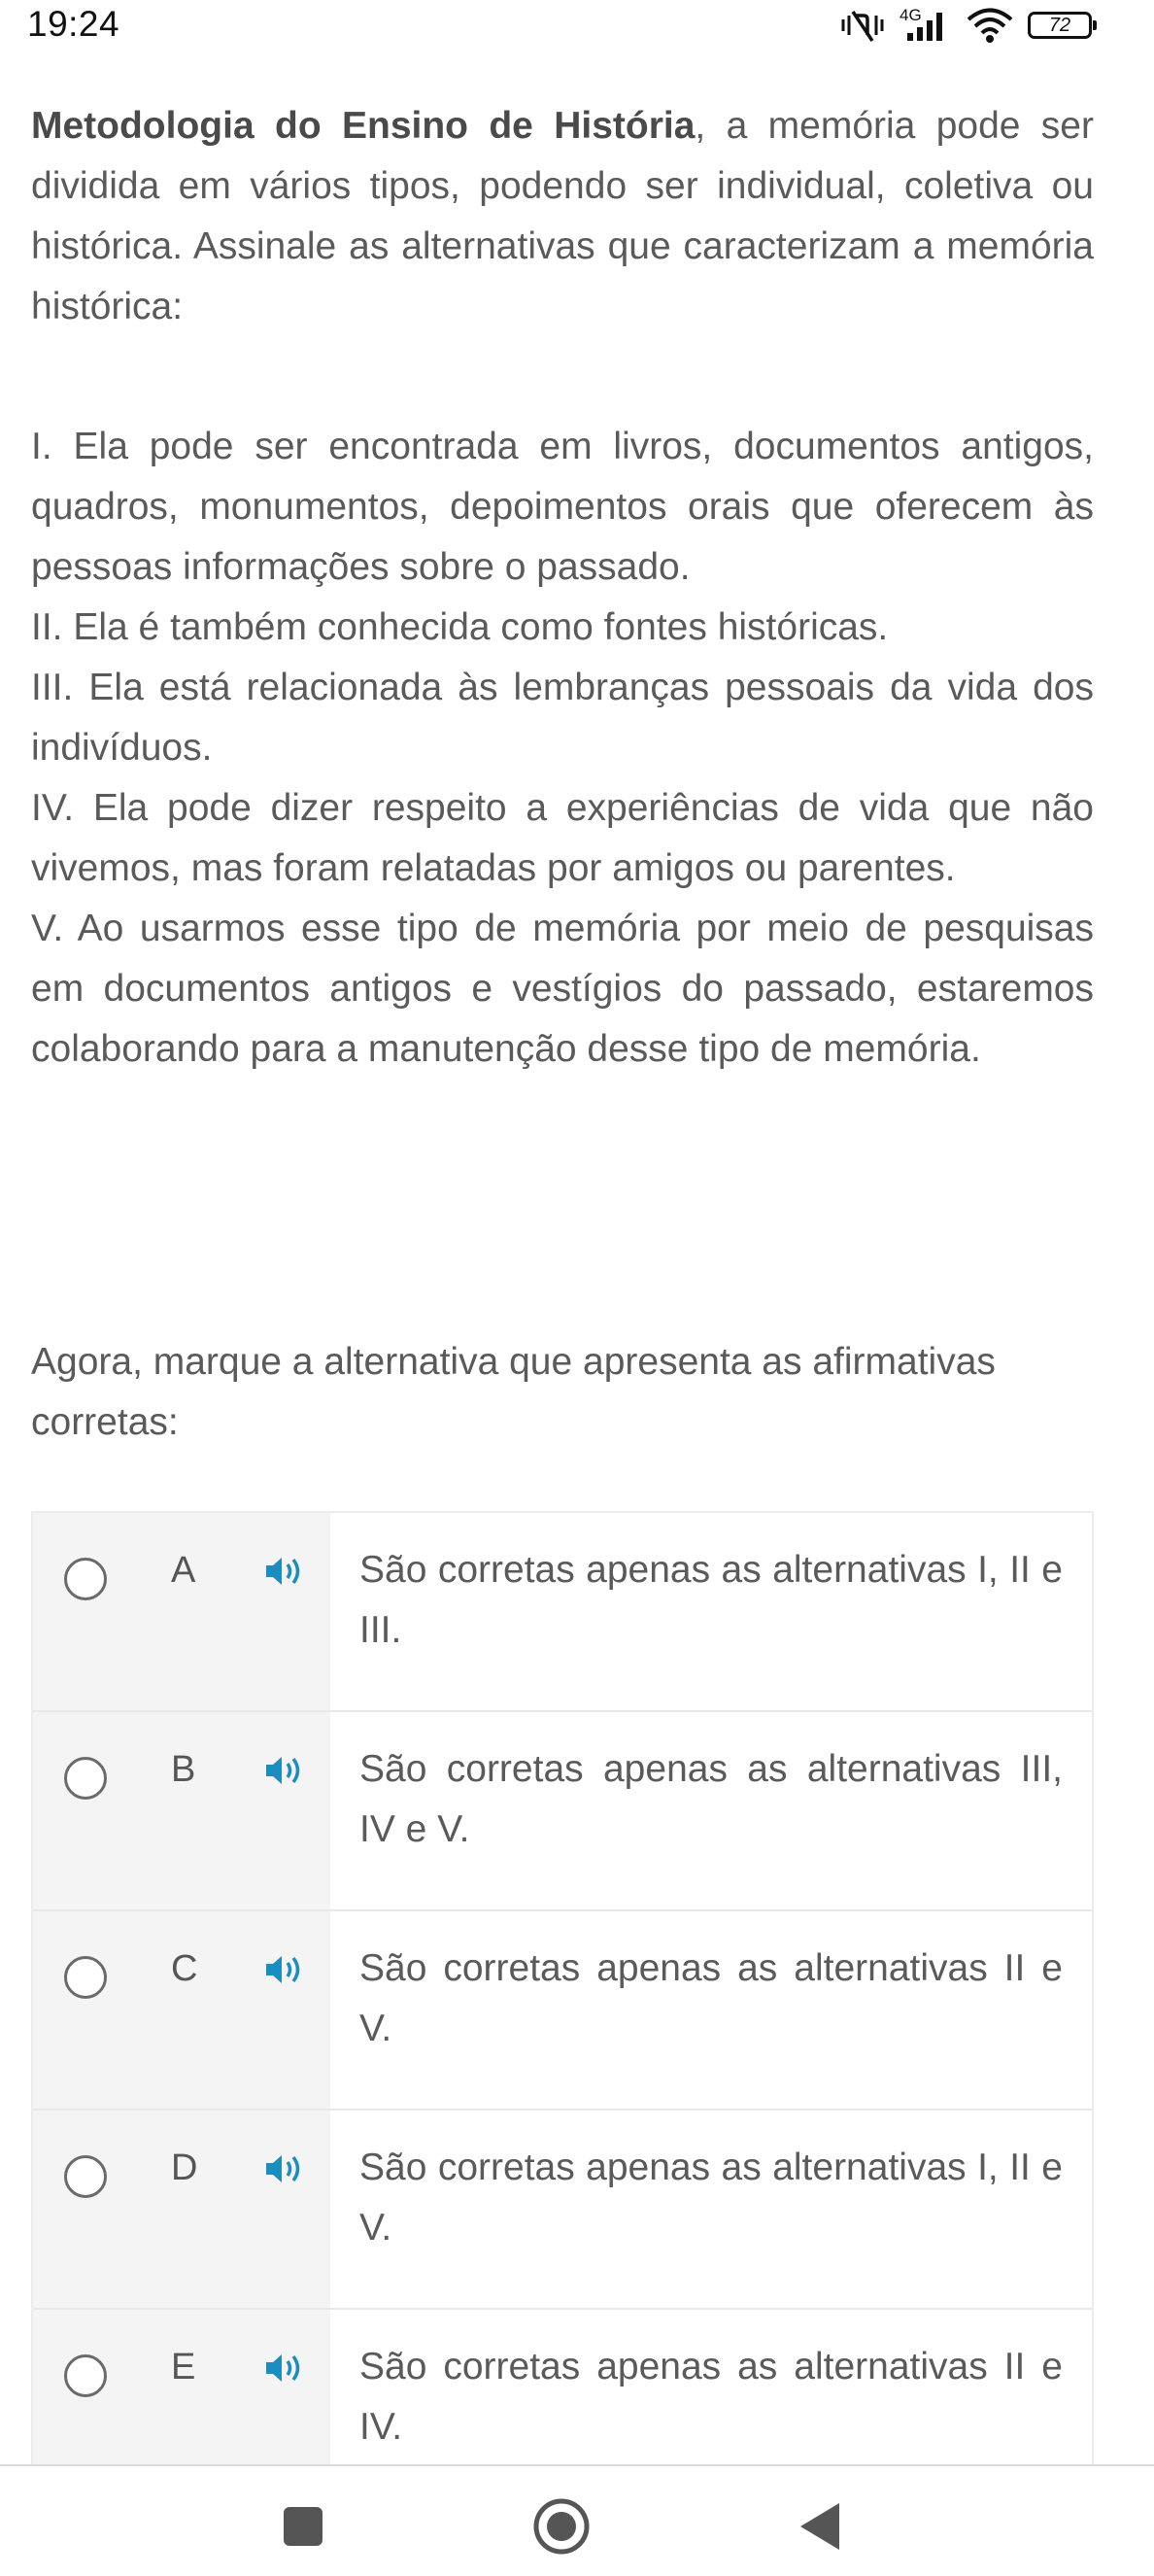 The height and width of the screenshot is (2576, 1154). What do you see at coordinates (862, 27) in the screenshot?
I see `vibrate-mute-icon` at bounding box center [862, 27].